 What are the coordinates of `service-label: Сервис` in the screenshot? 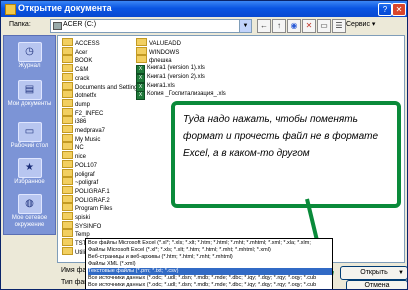 It's located at (358, 24).